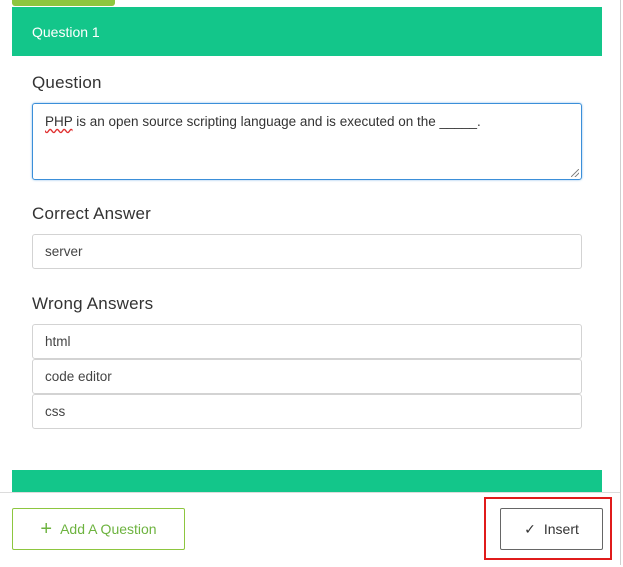 The image size is (623, 567). What do you see at coordinates (64, 251) in the screenshot?
I see `correct-answer-value: server` at bounding box center [64, 251].